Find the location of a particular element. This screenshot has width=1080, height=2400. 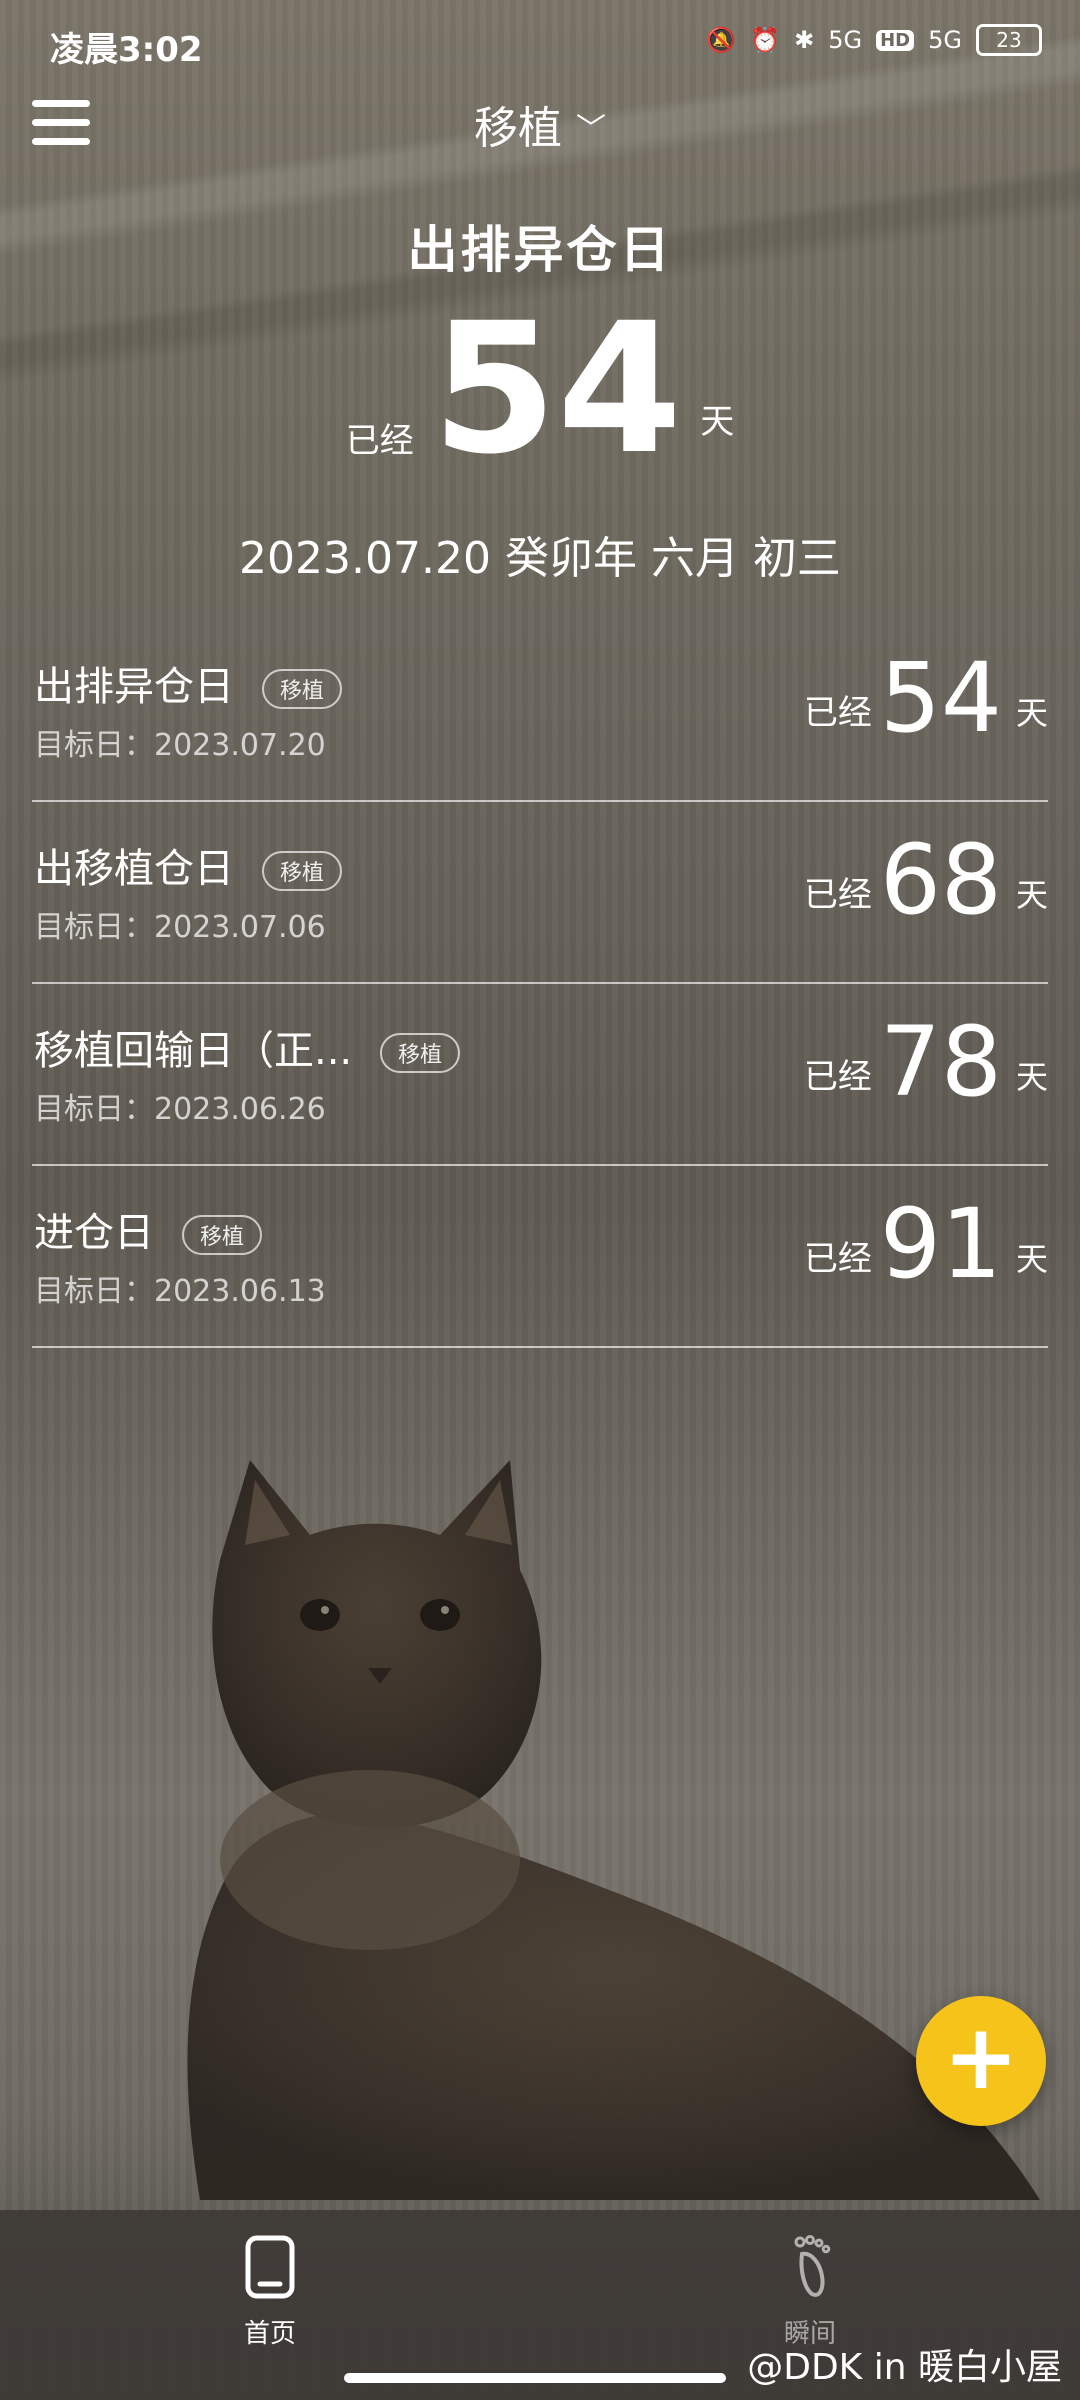

chevron-down-icon: ﹀ is located at coordinates (591, 129).